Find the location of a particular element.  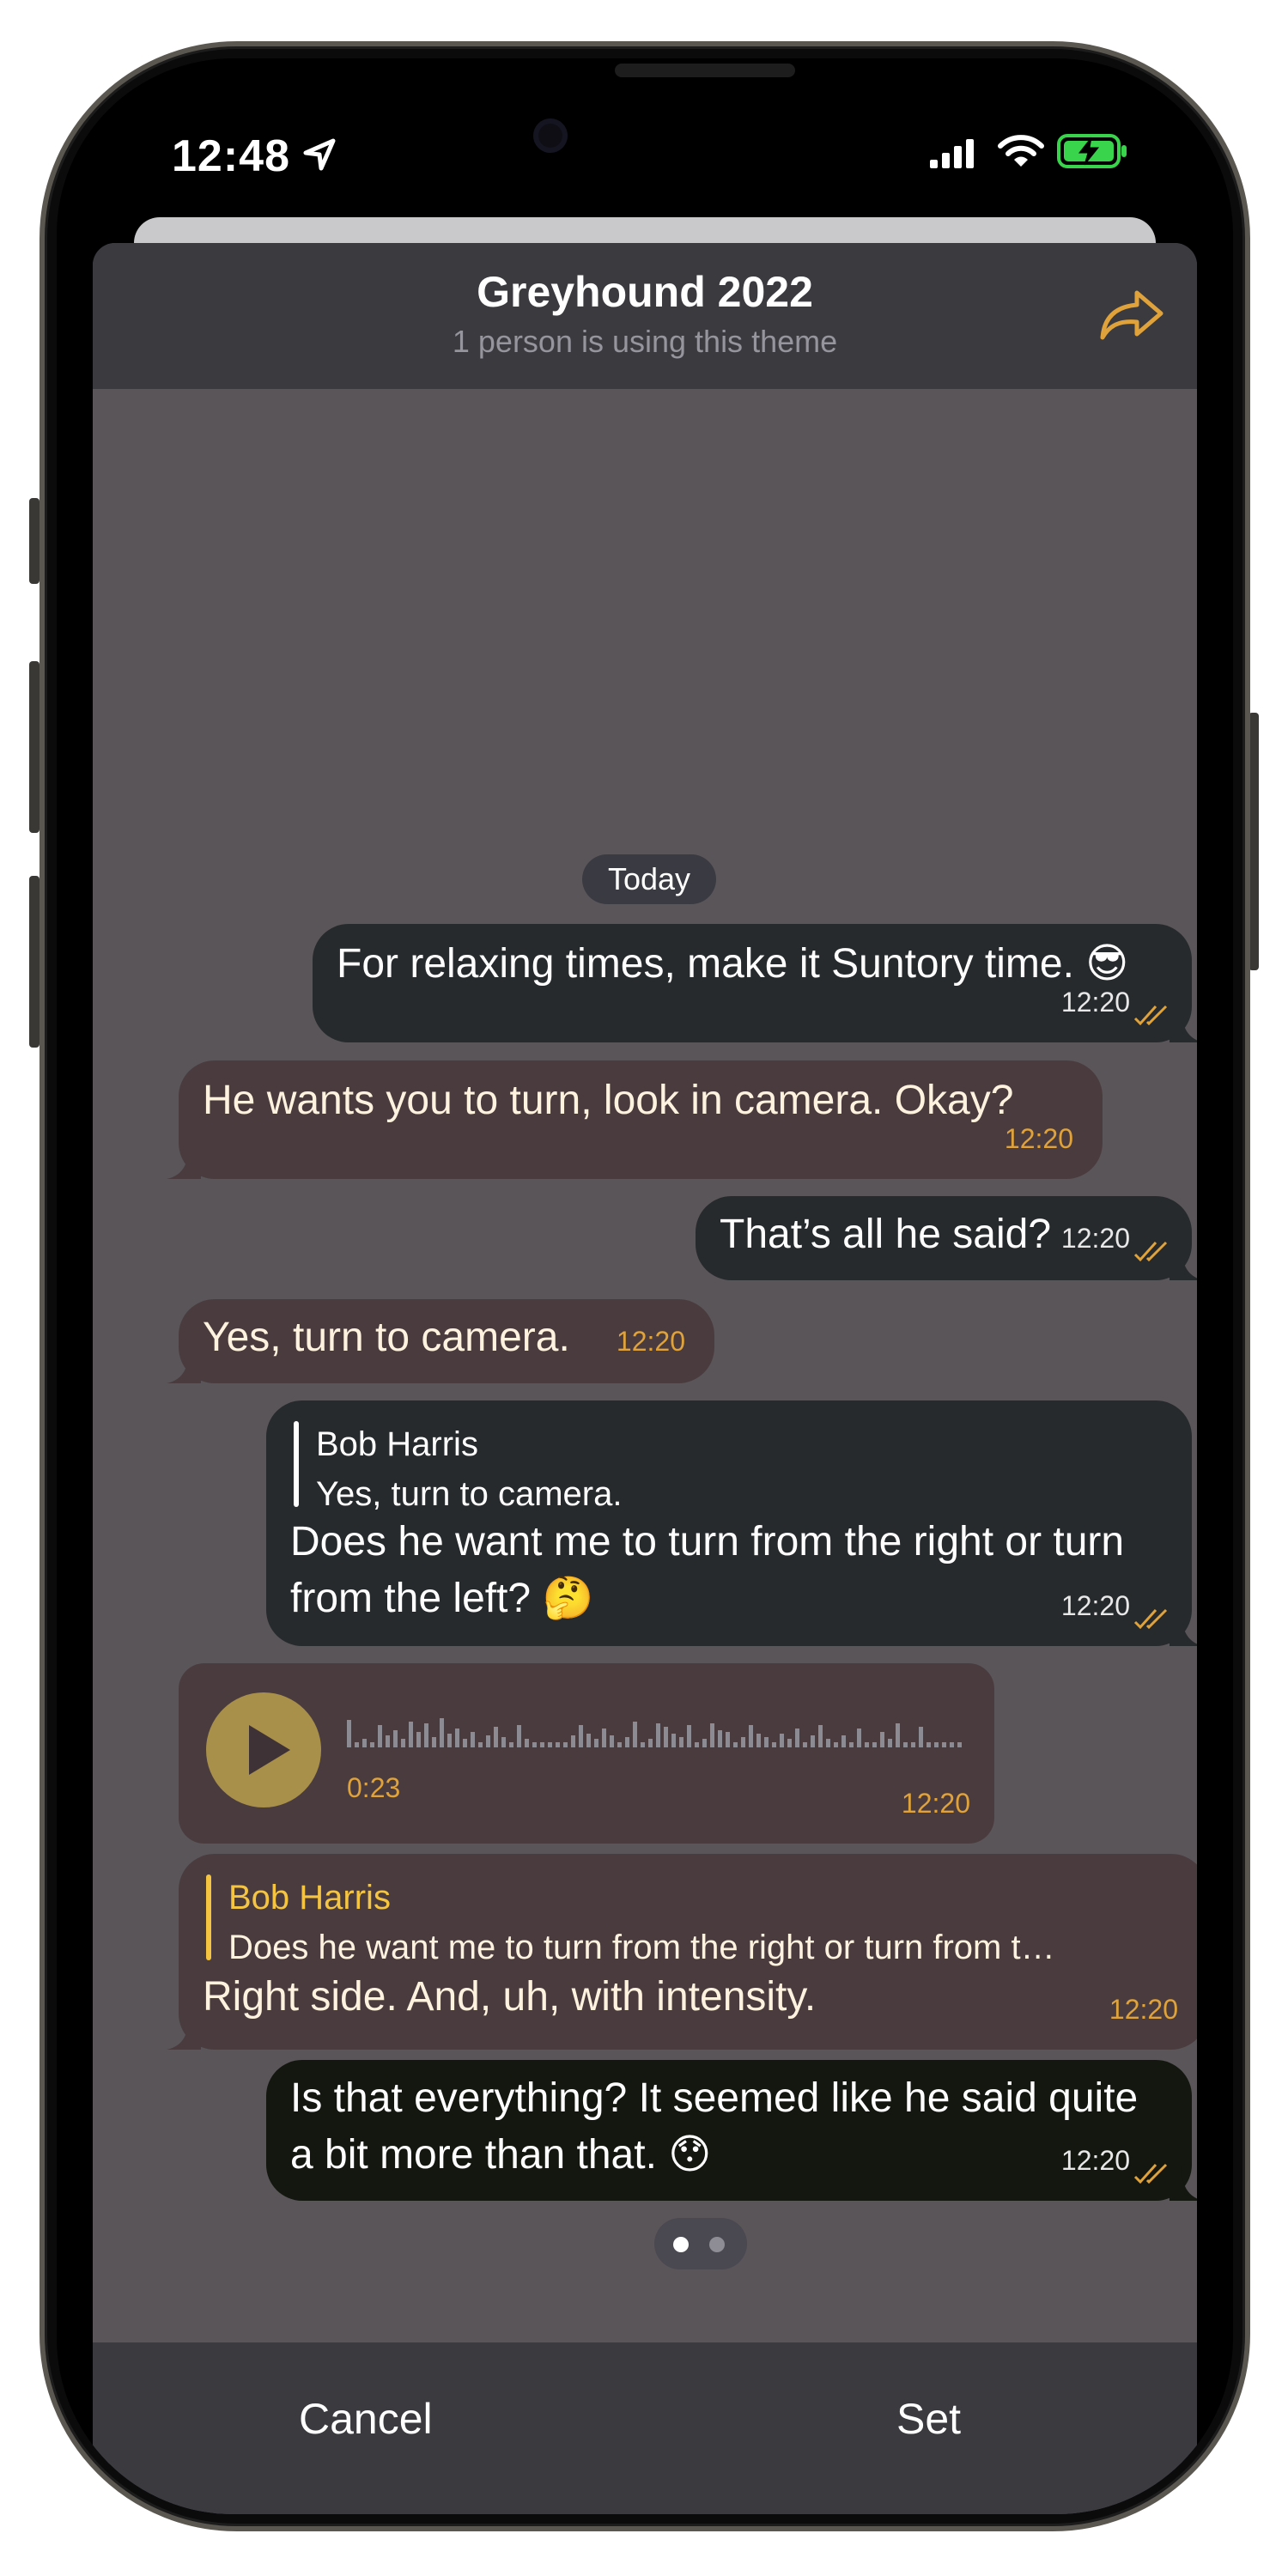

mute-switch is located at coordinates (34, 541).